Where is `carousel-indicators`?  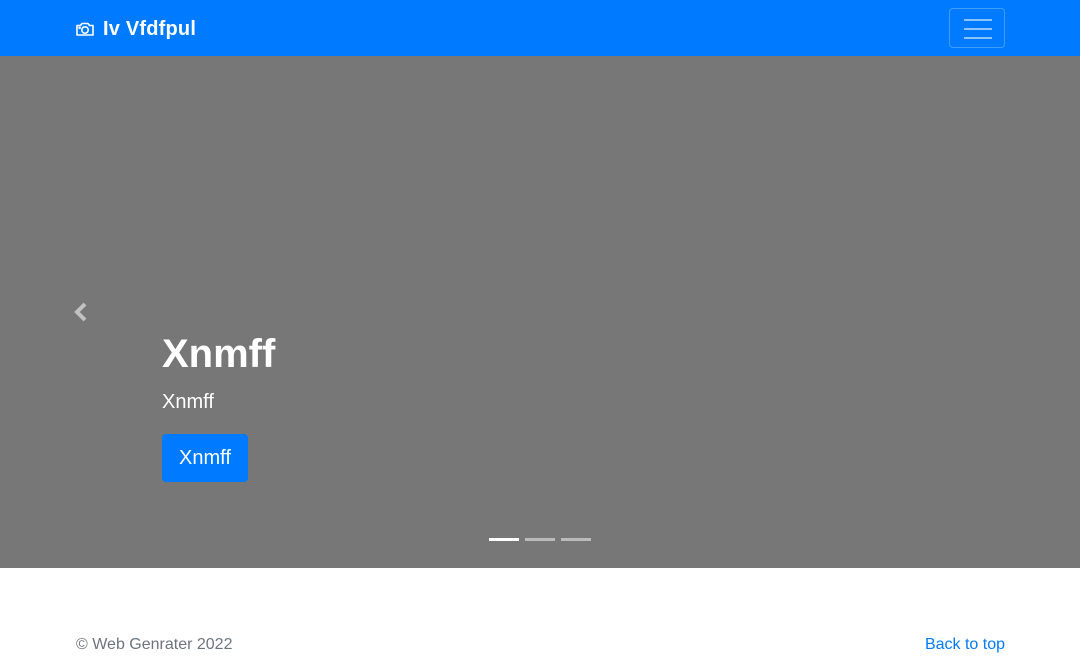
carousel-indicators is located at coordinates (540, 539).